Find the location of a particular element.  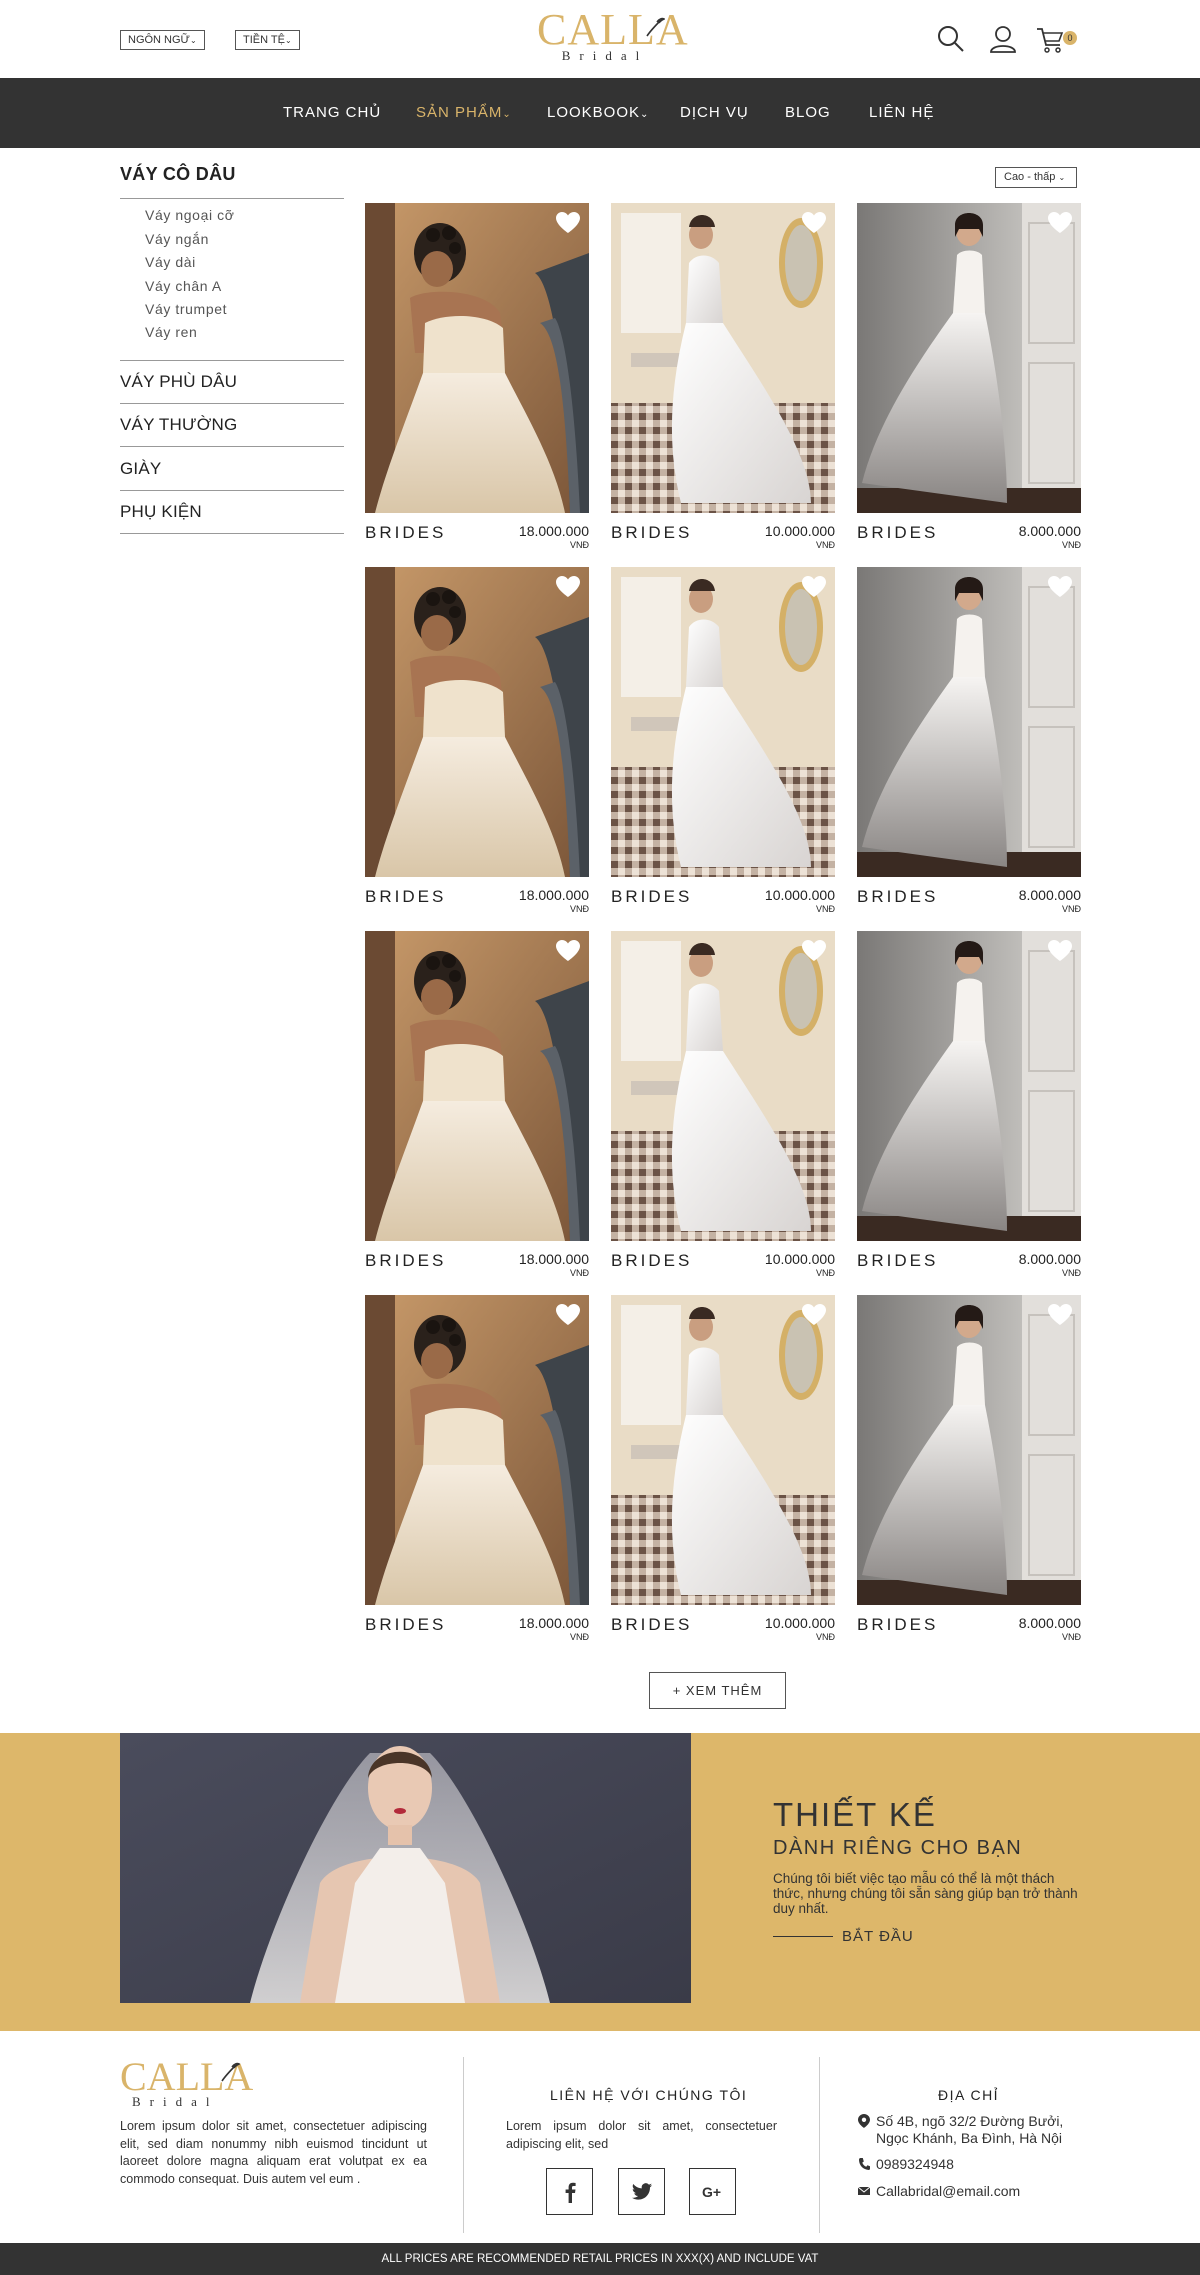

logo: CALLA Bridal is located at coordinates (612, 37).